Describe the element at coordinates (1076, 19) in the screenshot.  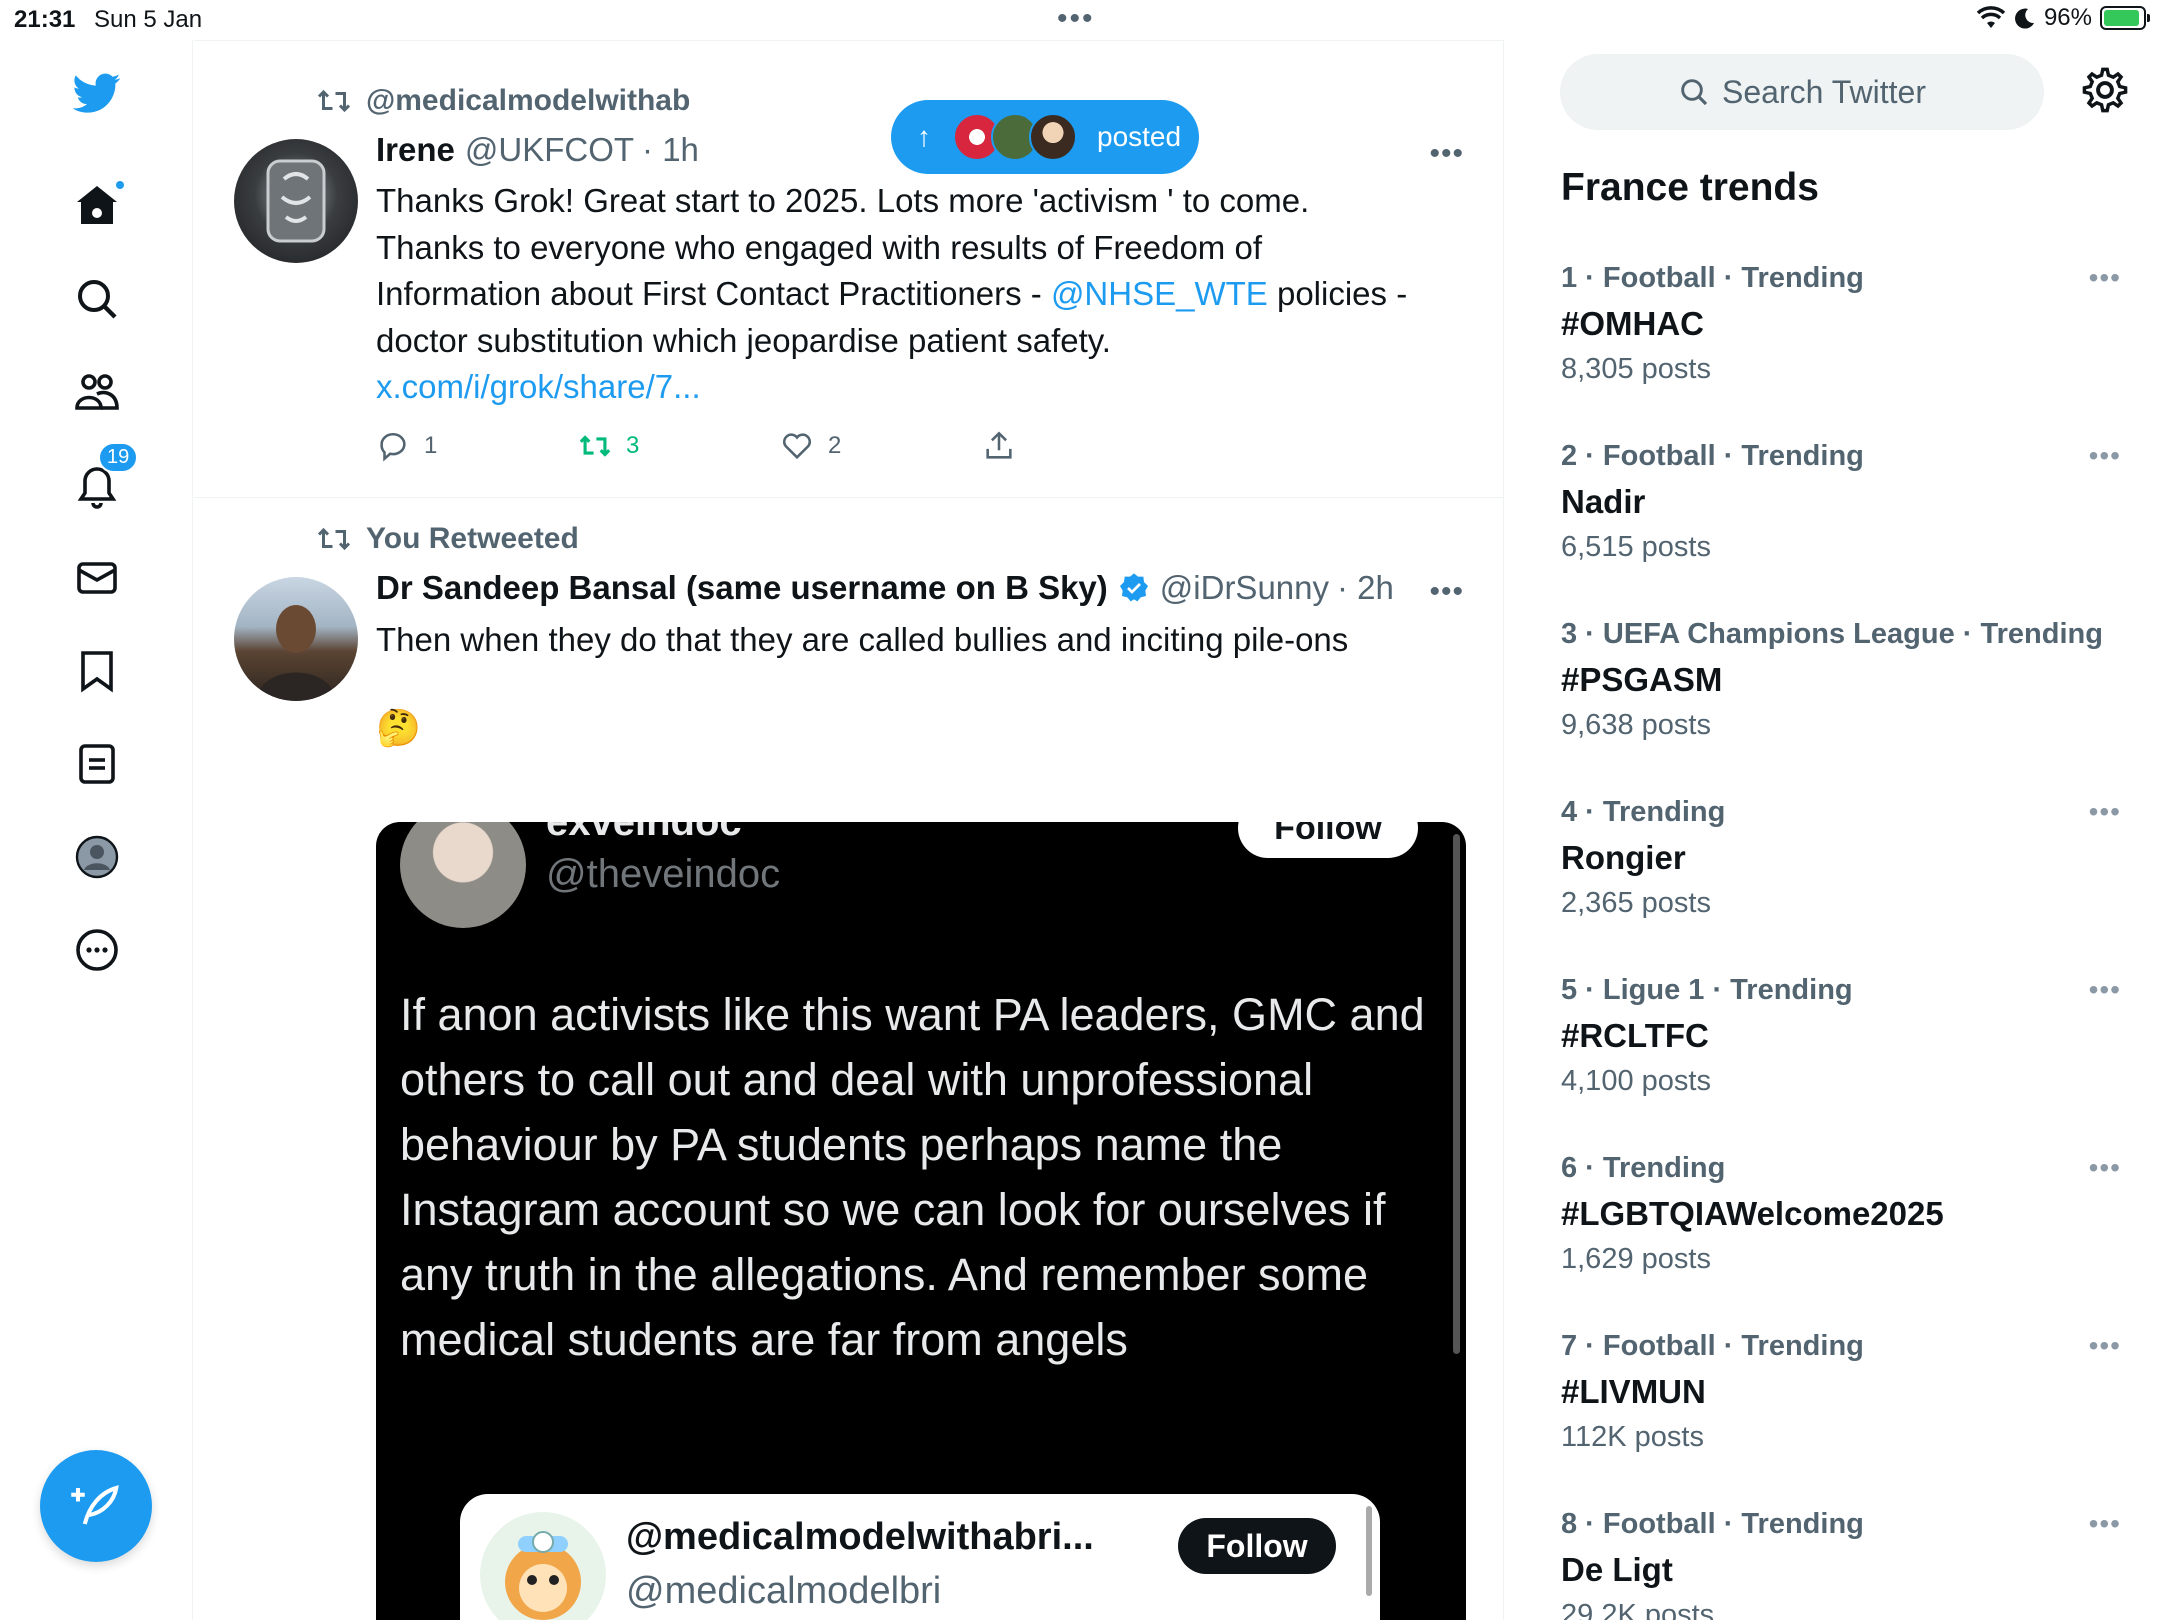
I see `multitasking-dots: •••` at that location.